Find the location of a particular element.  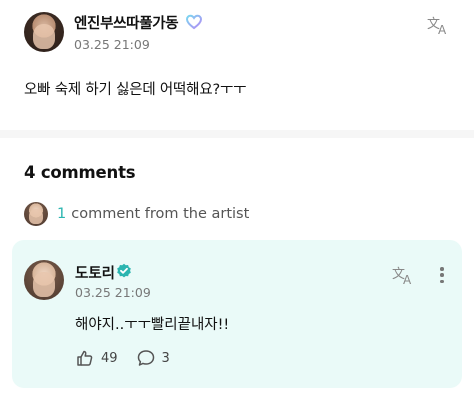

like-button: 49 is located at coordinates (96, 358).